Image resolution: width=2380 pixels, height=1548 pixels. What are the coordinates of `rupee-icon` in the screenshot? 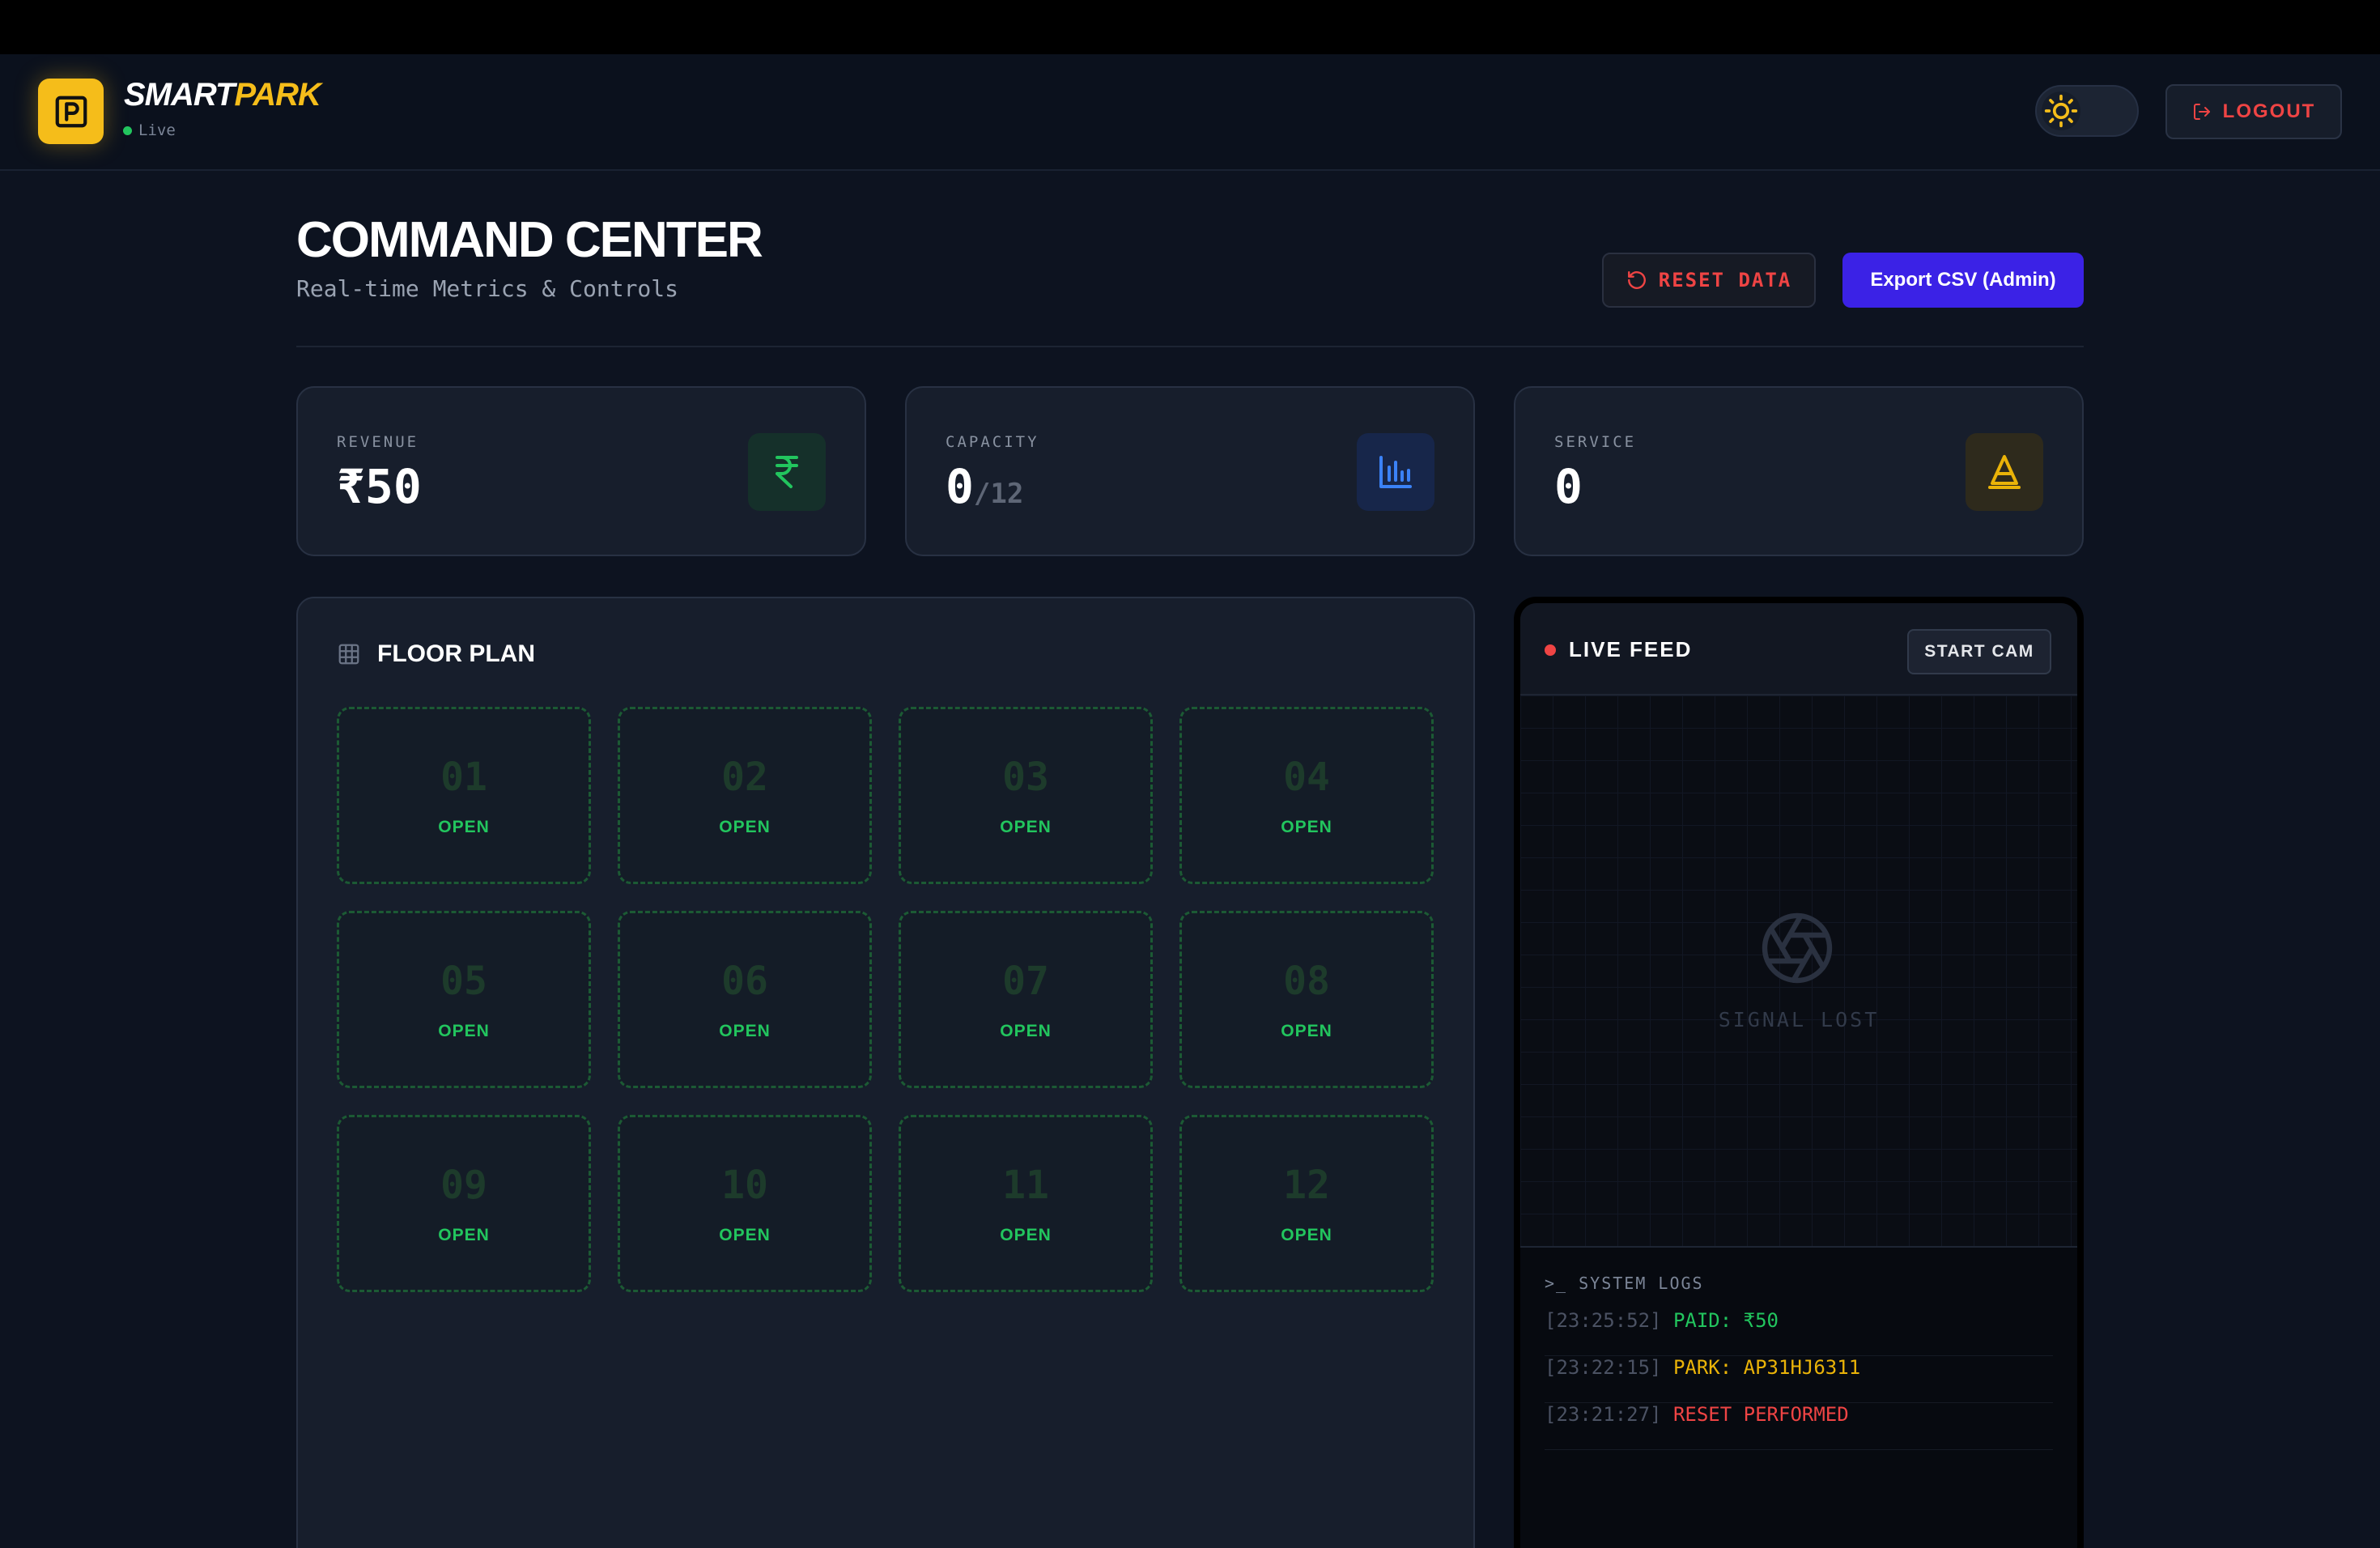 It's located at (787, 472).